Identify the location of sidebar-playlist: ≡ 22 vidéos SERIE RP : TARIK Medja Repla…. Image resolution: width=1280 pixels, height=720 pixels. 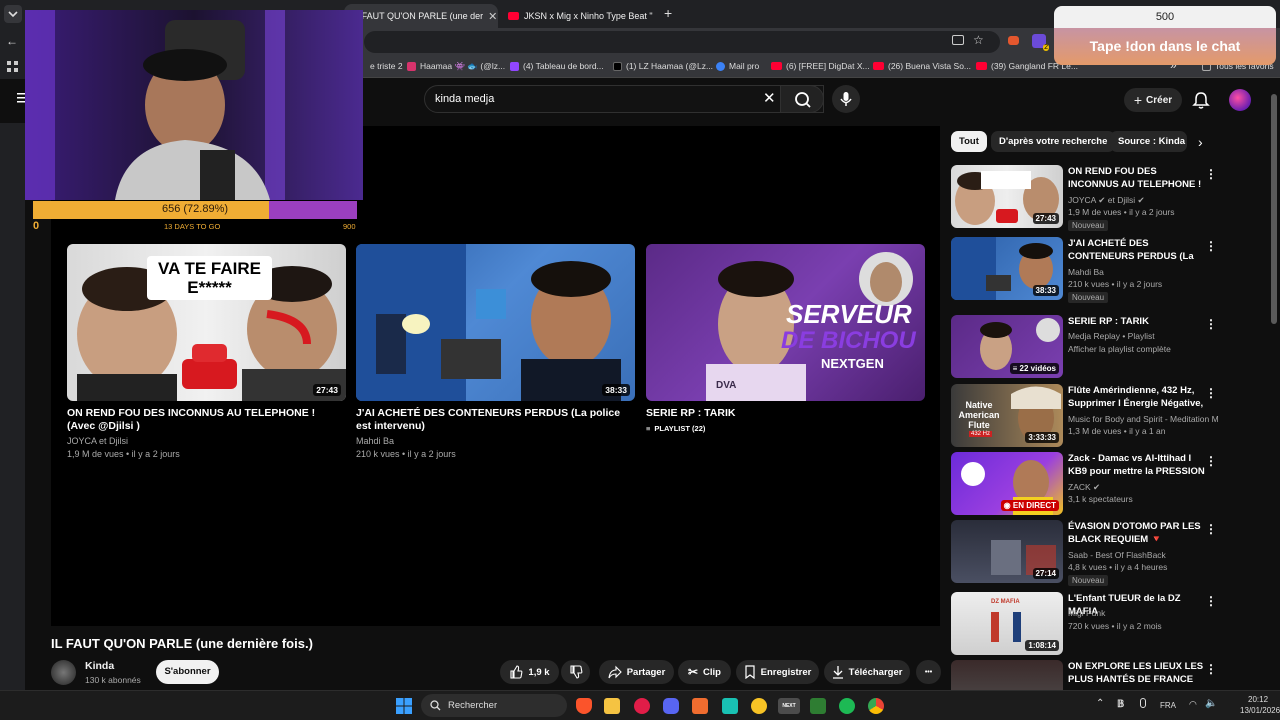
(1086, 348).